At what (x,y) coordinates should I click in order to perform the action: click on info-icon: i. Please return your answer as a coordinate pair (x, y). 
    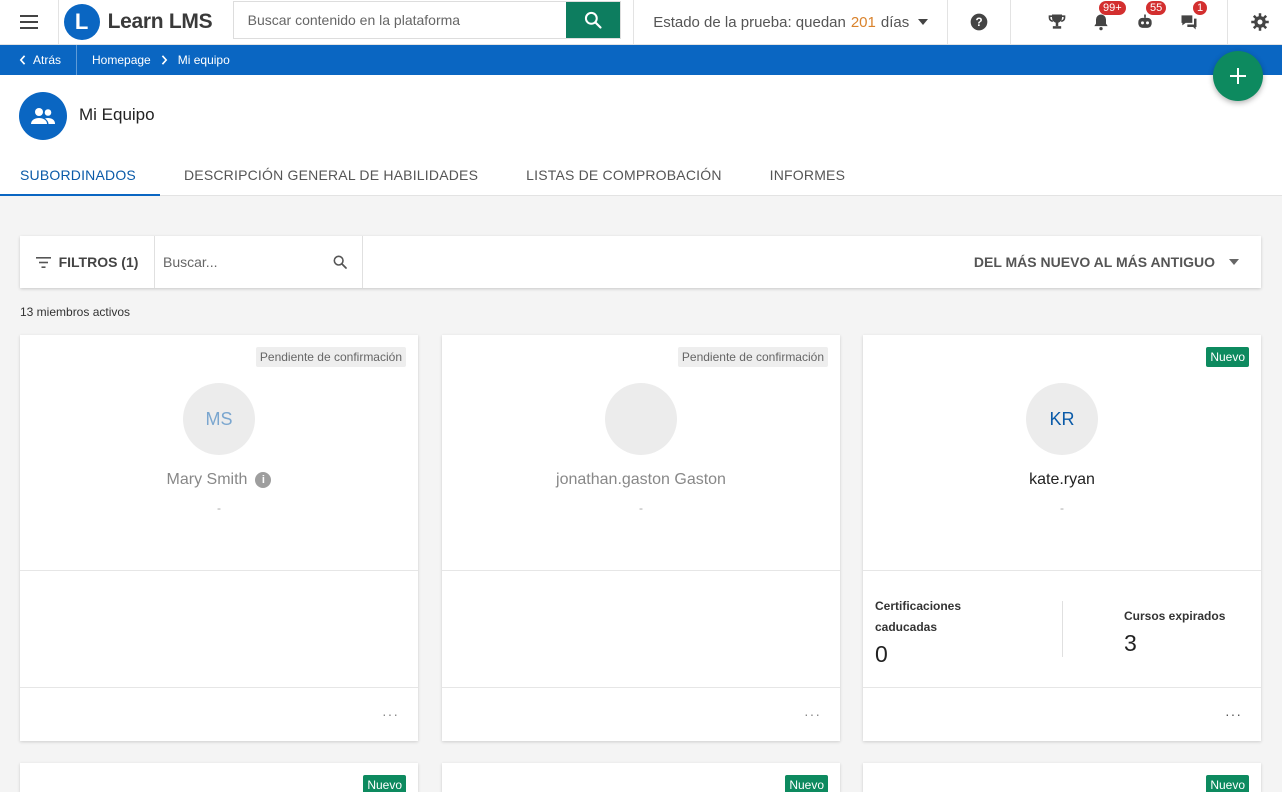
    Looking at the image, I should click on (263, 480).